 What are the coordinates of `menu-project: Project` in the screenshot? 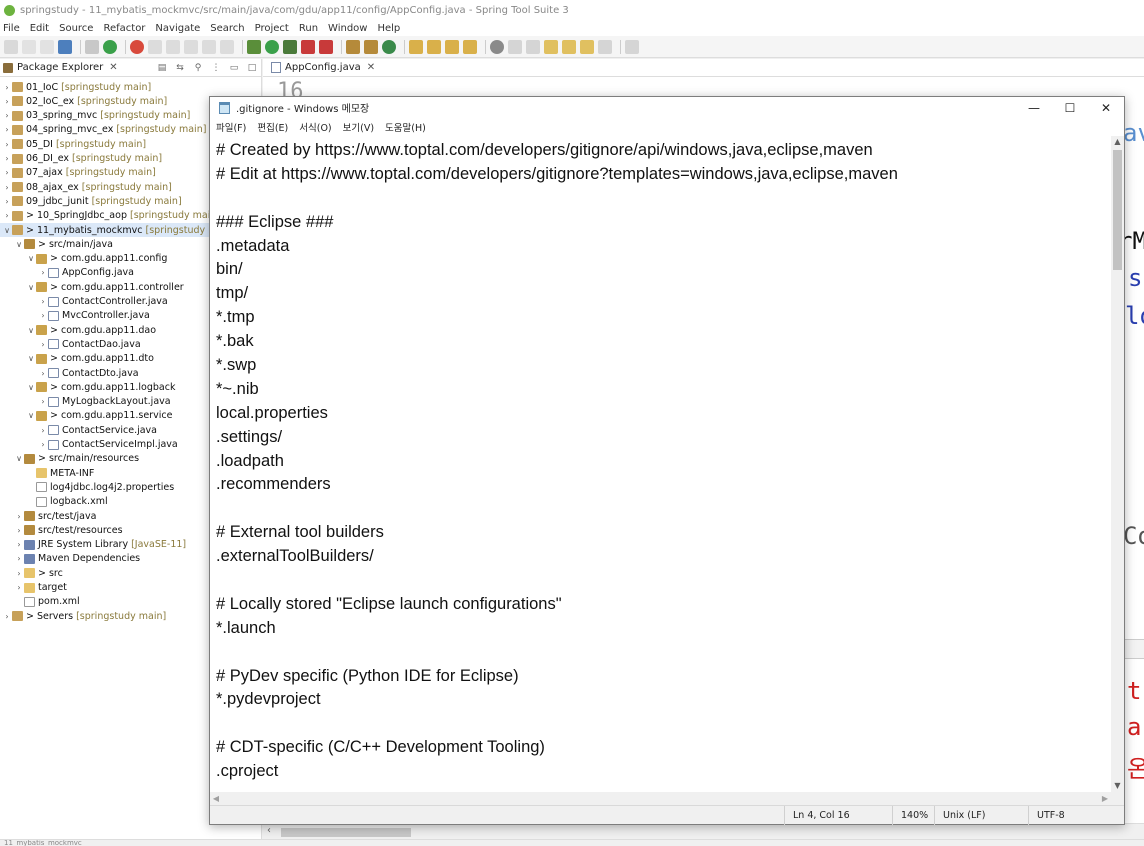 It's located at (272, 28).